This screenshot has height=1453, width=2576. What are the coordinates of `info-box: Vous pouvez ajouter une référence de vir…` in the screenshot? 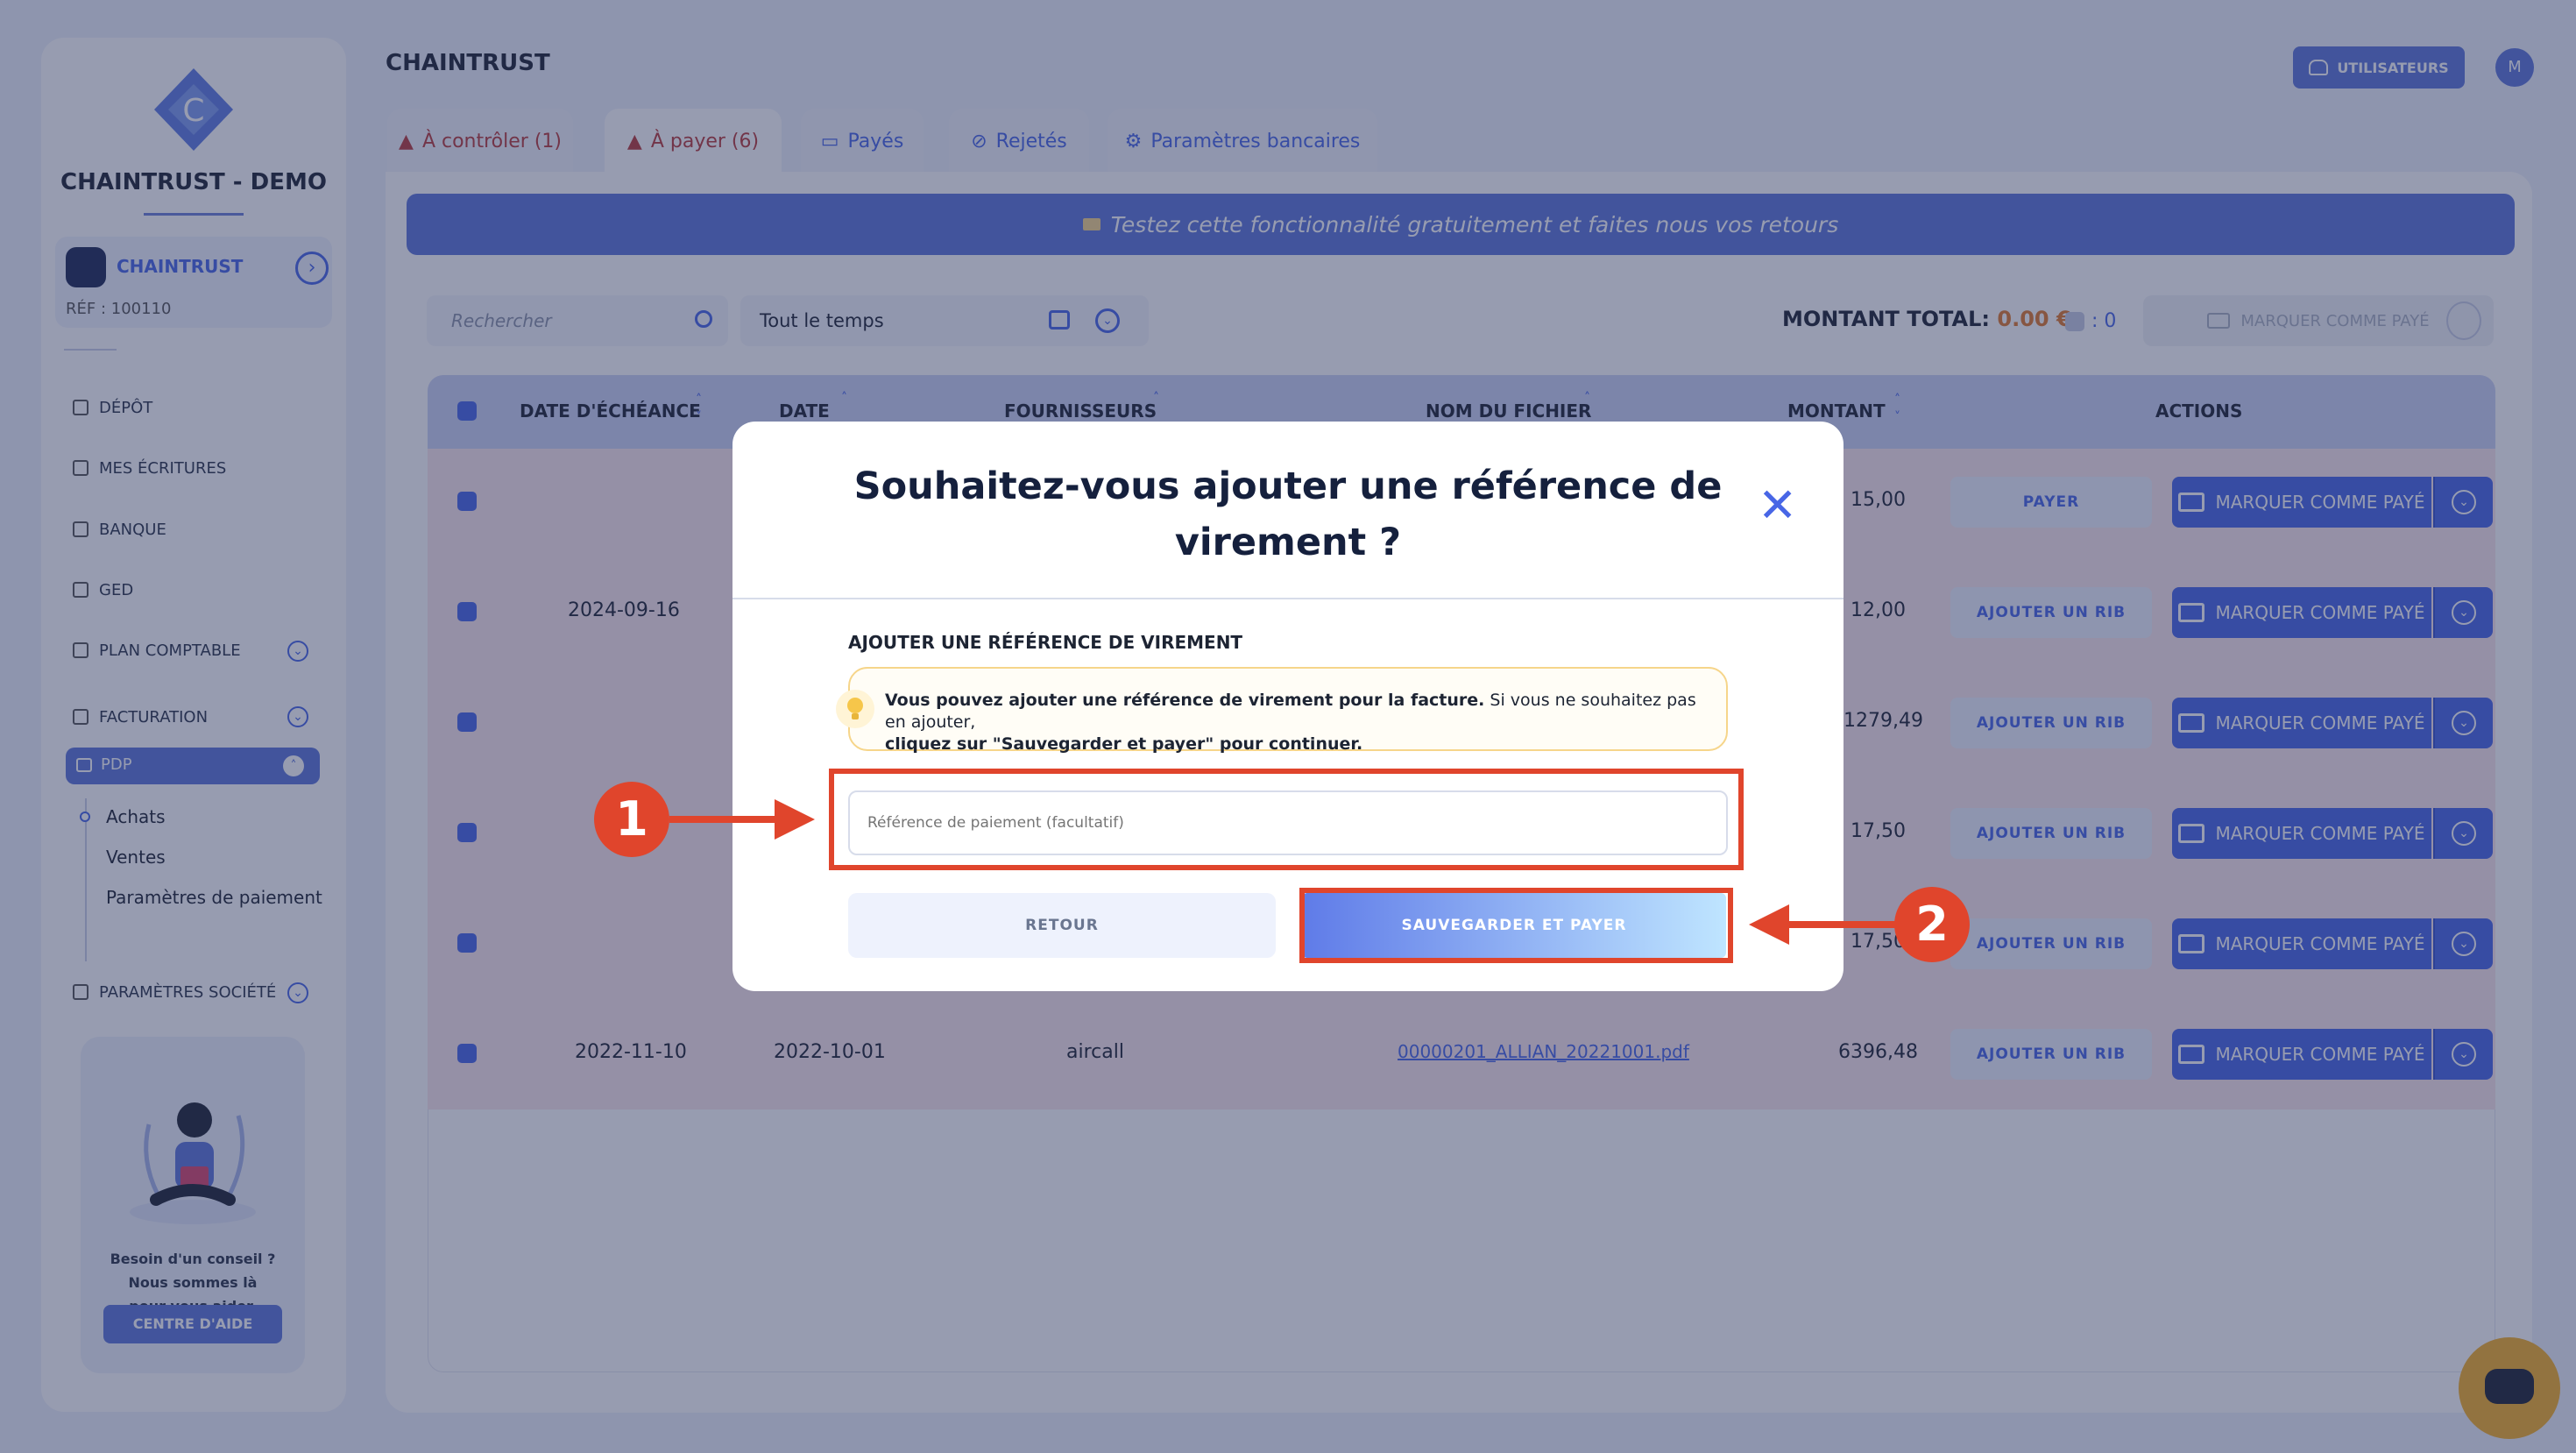 It's located at (1282, 710).